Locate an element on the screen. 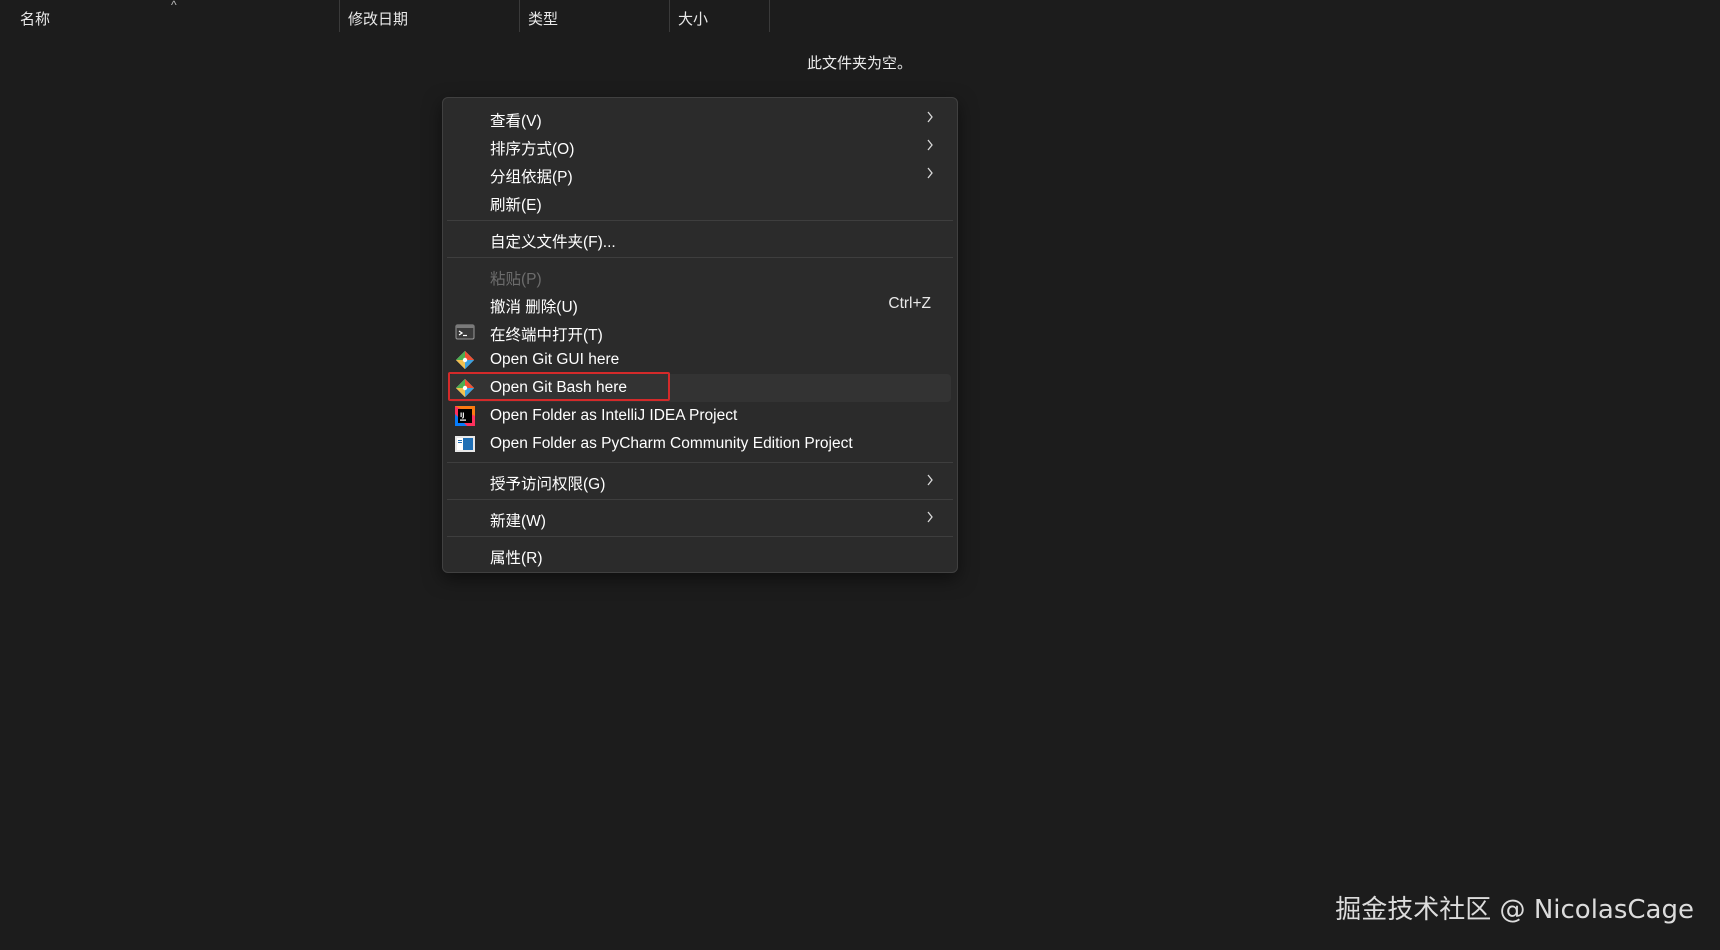  empty-folder-message: 此文件夹为空。 is located at coordinates (860, 63).